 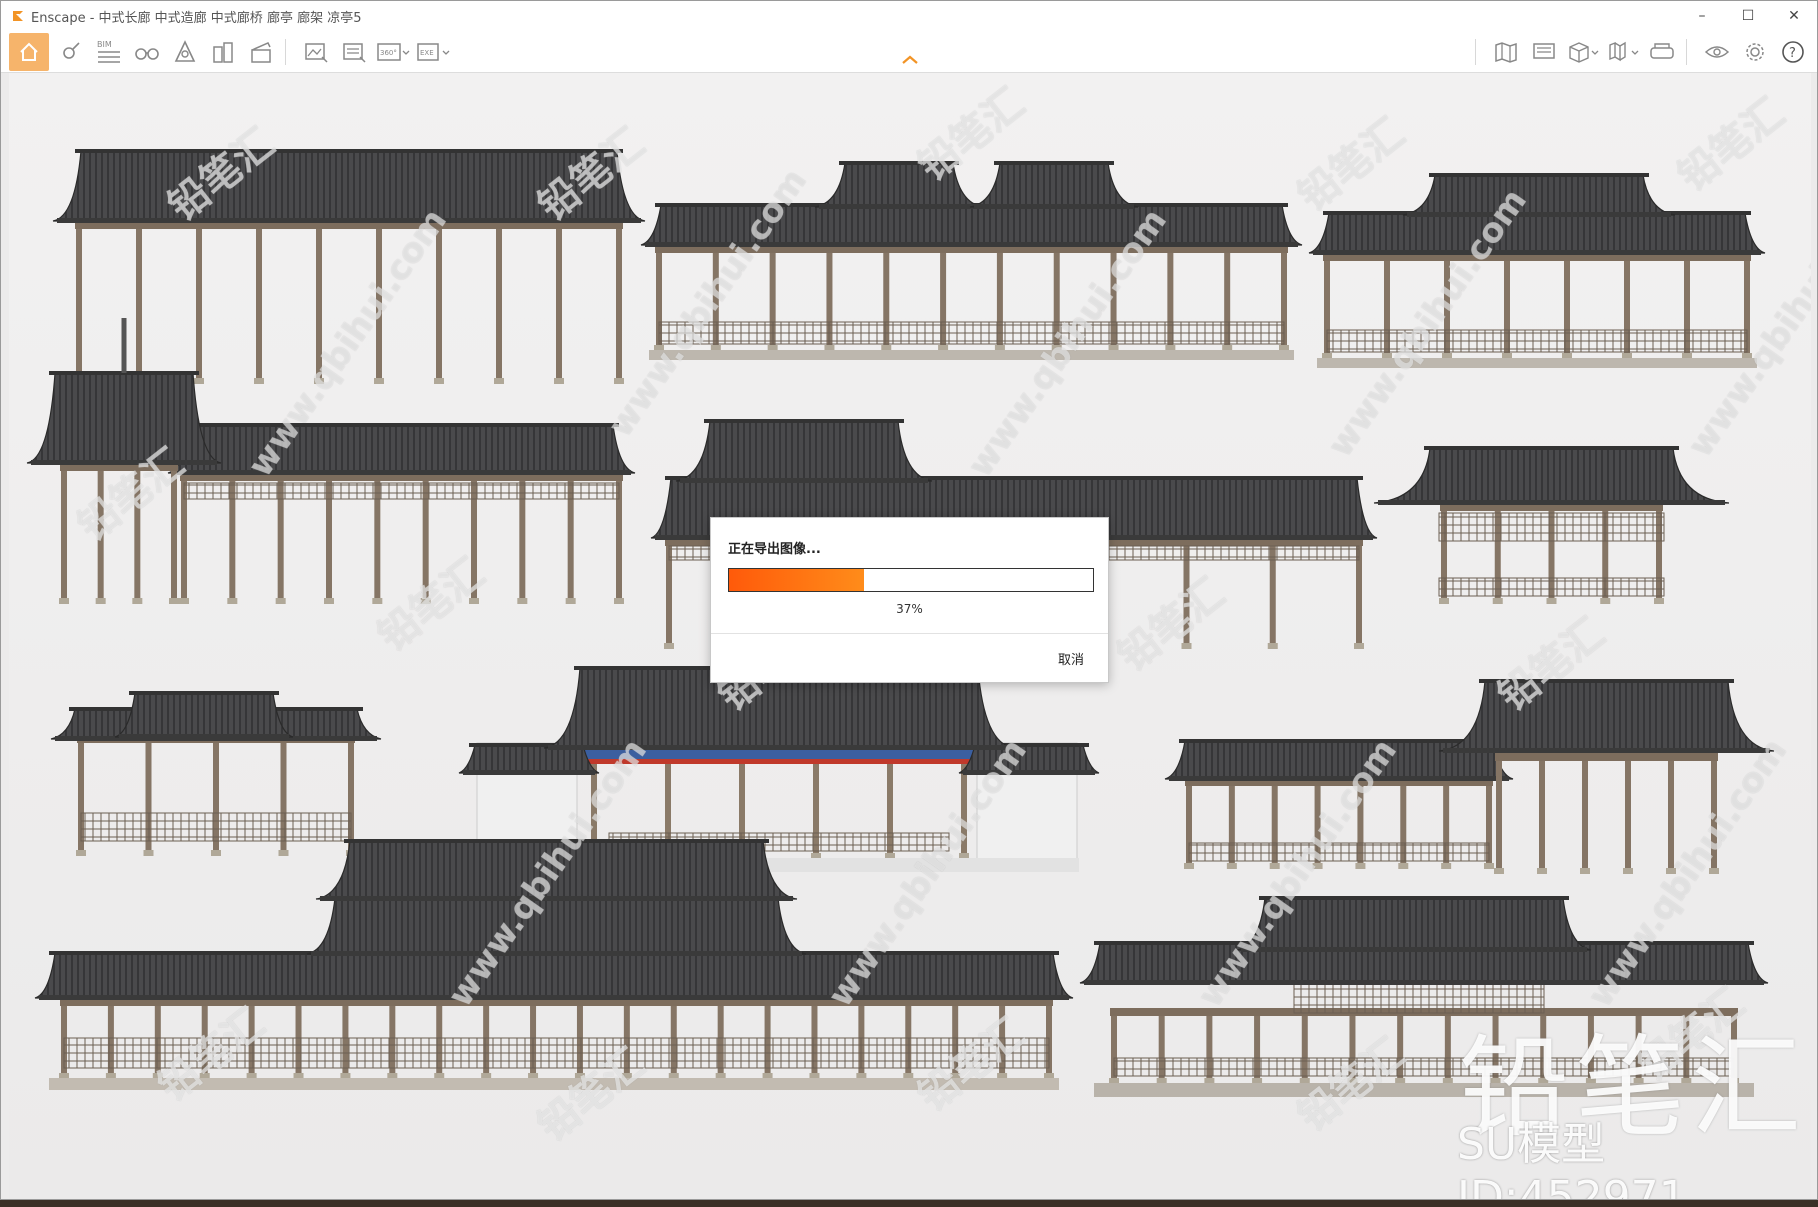 What do you see at coordinates (911, 580) in the screenshot?
I see `export-progress-bar` at bounding box center [911, 580].